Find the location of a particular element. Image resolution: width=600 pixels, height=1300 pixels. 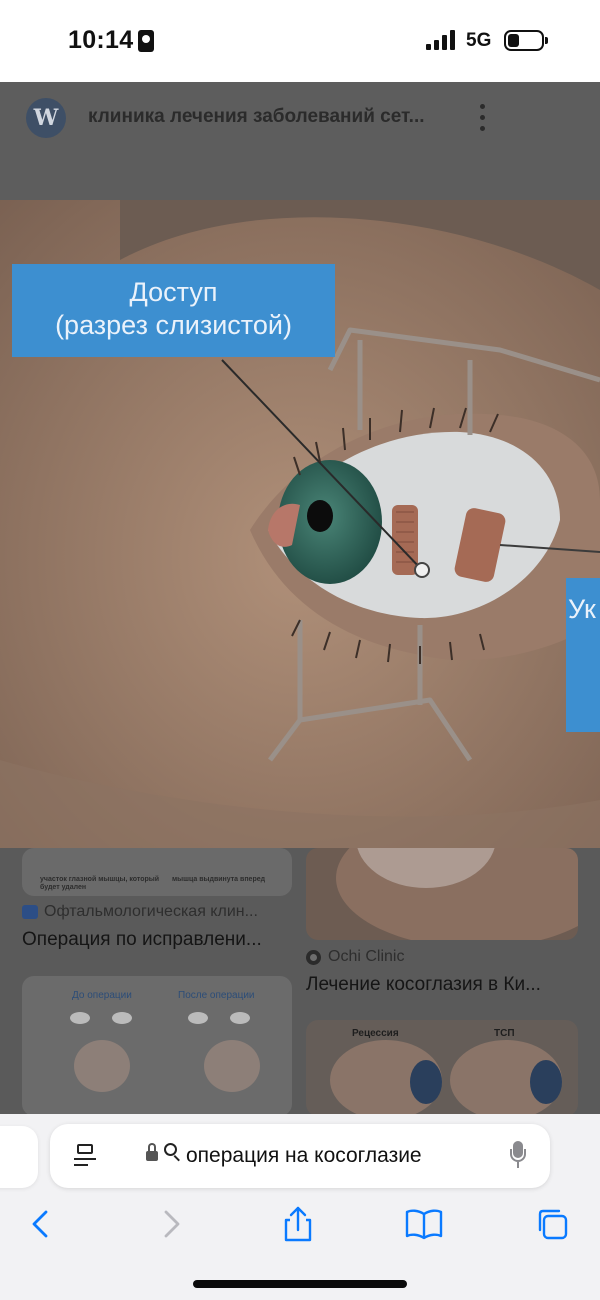

status-bar: 10:14 5G is located at coordinates (300, 41).